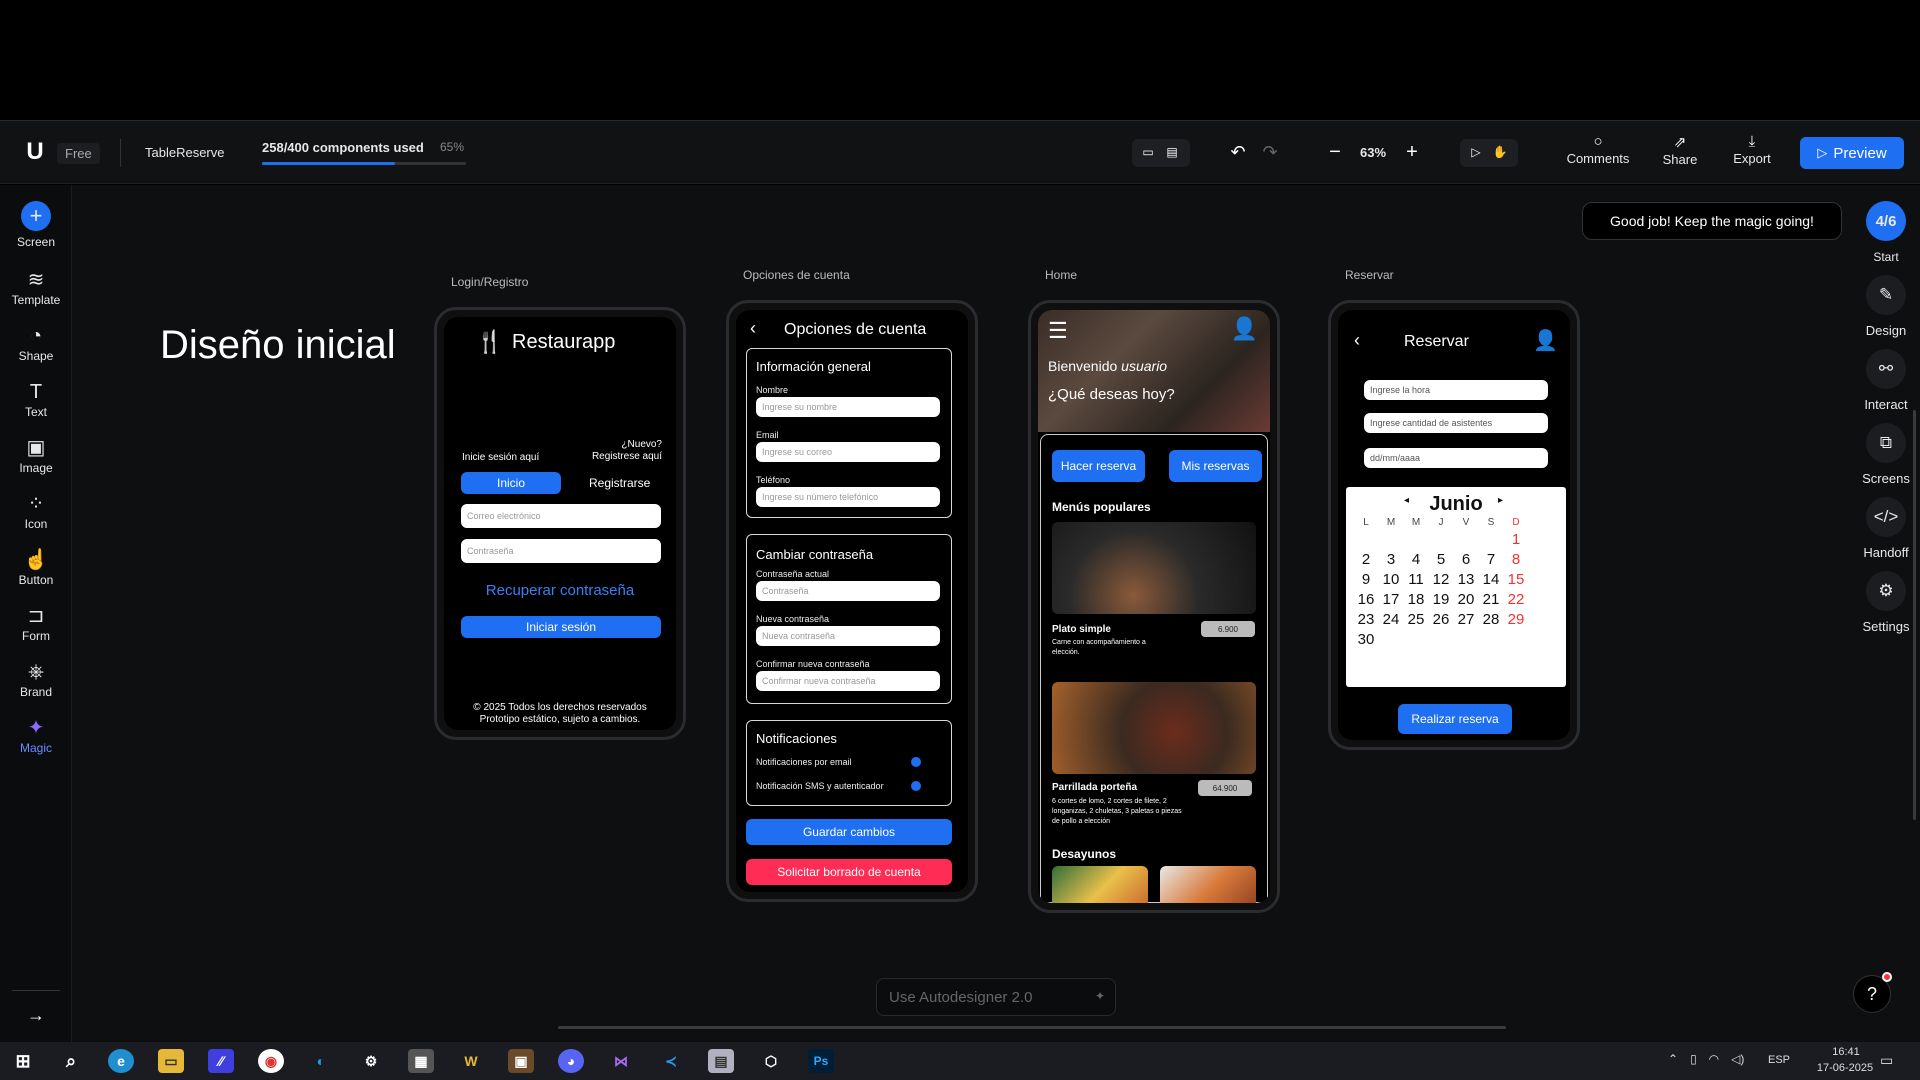 This screenshot has height=1080, width=1920. Describe the element at coordinates (1516, 599) in the screenshot. I see `calendar-day: 22` at that location.